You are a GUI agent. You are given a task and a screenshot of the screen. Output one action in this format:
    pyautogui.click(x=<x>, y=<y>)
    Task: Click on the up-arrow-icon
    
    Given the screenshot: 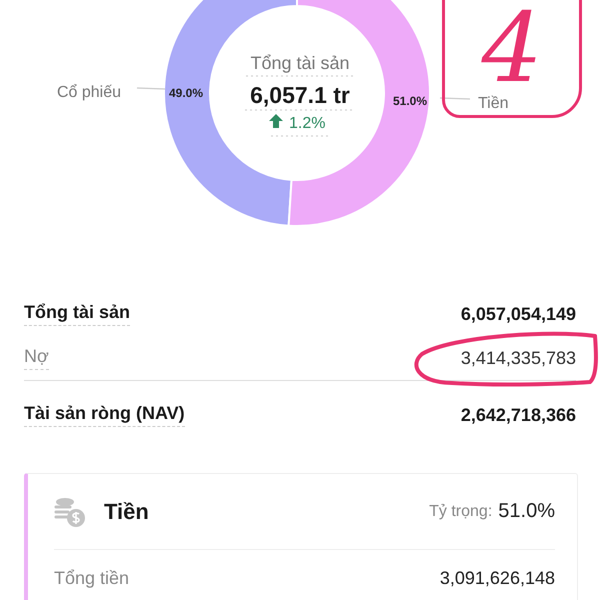 What is the action you would take?
    pyautogui.click(x=276, y=121)
    